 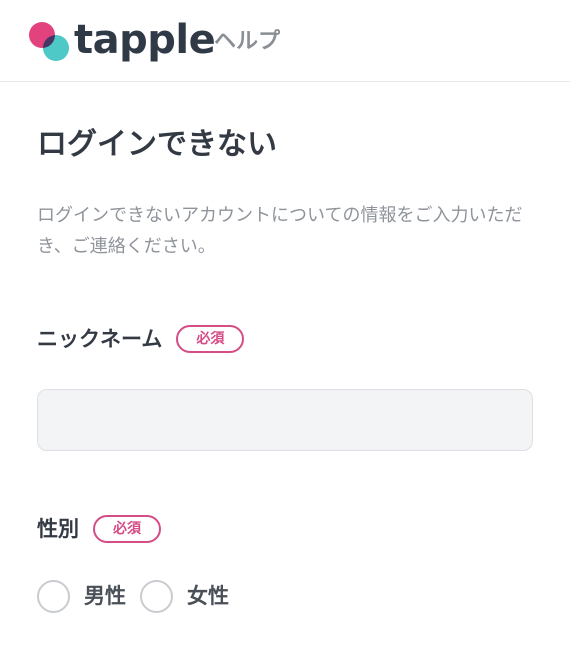 What do you see at coordinates (280, 231) in the screenshot?
I see `page-description: ログインできないアカウントについての情報をご入力いただき、ご連絡ください。` at bounding box center [280, 231].